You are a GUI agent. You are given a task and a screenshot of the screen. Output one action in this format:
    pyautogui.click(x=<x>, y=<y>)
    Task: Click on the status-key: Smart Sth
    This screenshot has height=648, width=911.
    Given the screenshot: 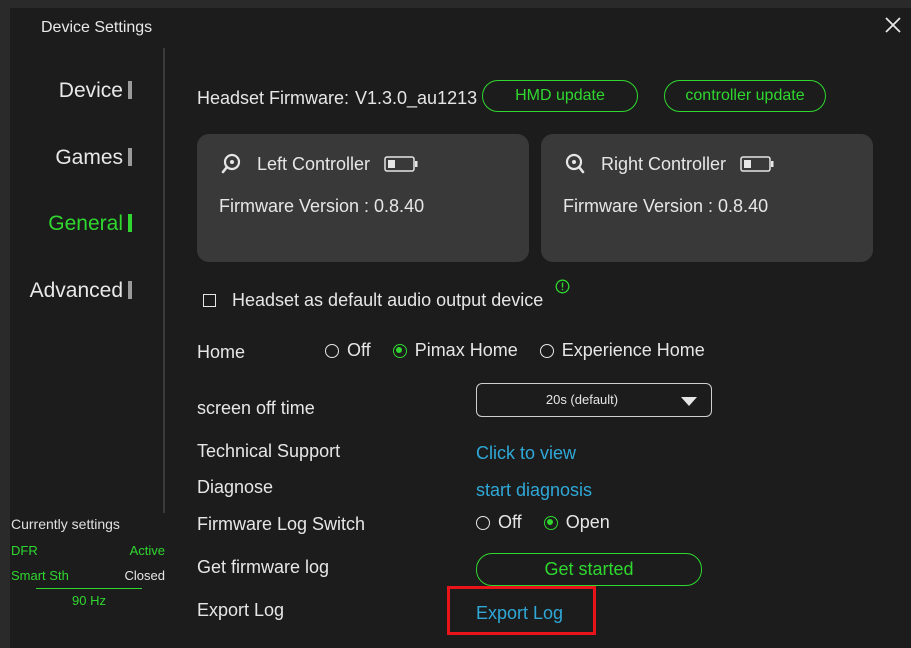 What is the action you would take?
    pyautogui.click(x=40, y=575)
    